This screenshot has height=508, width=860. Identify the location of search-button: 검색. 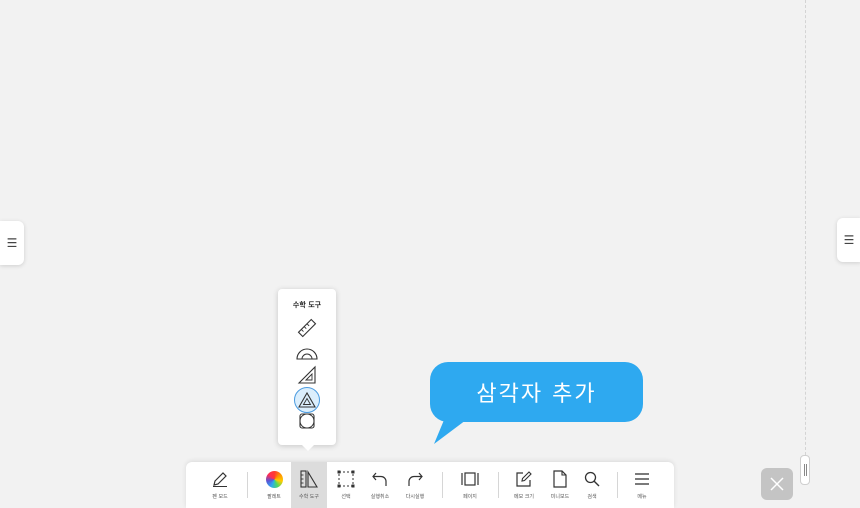
(592, 485).